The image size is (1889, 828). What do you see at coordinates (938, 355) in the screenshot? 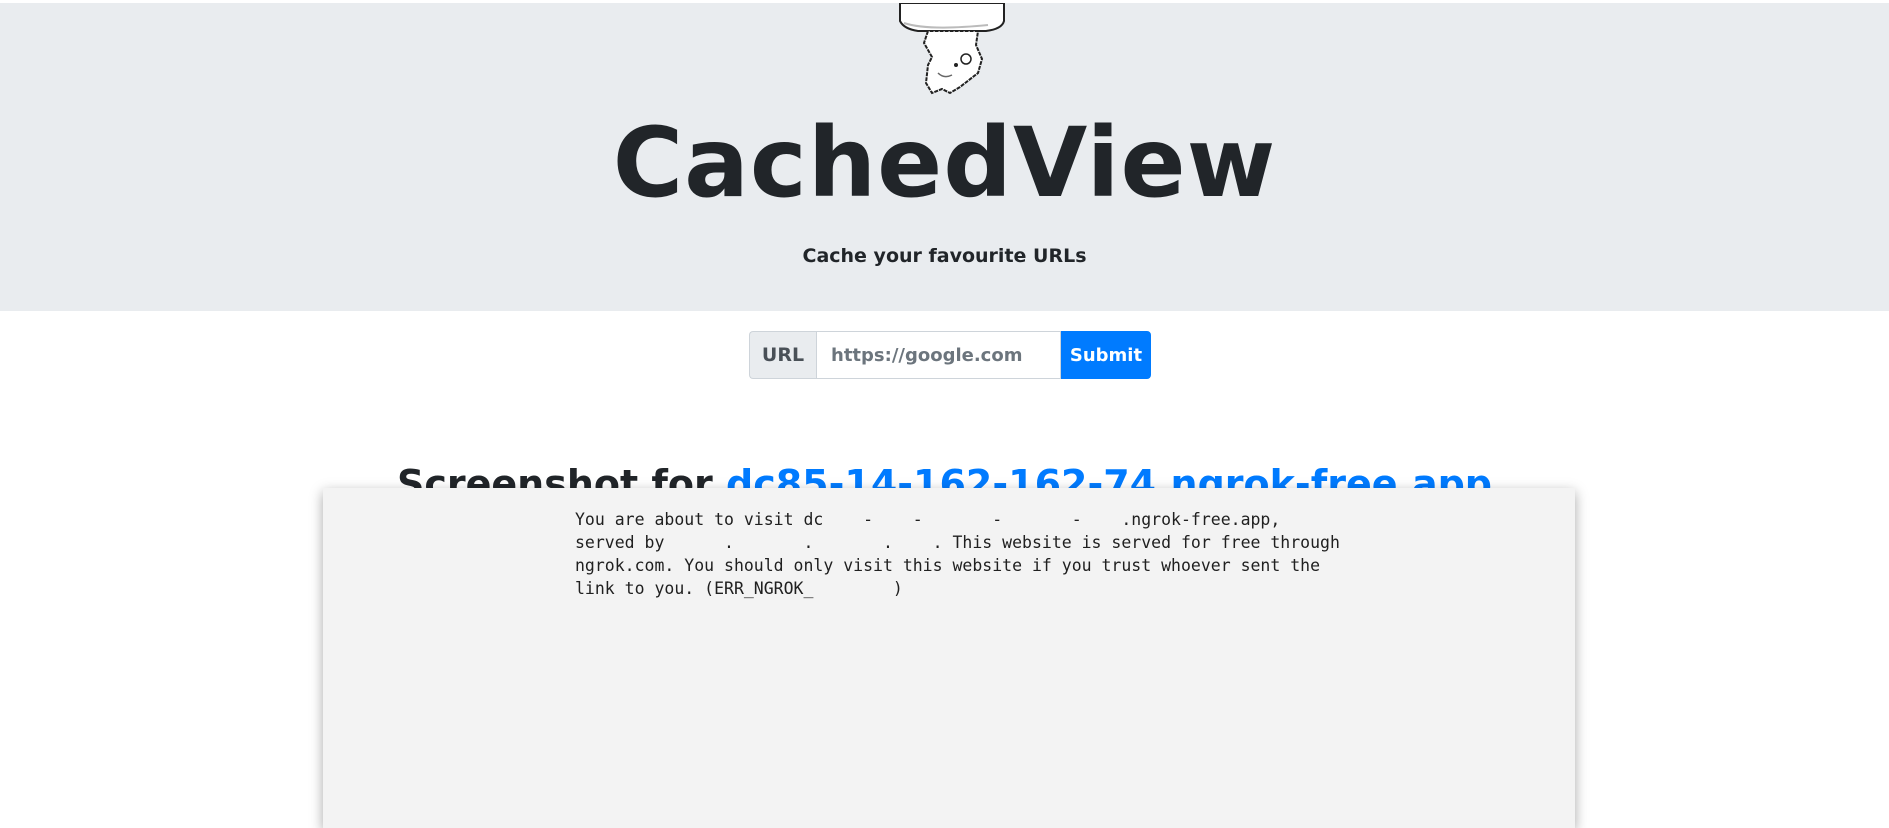
I see `url-input` at bounding box center [938, 355].